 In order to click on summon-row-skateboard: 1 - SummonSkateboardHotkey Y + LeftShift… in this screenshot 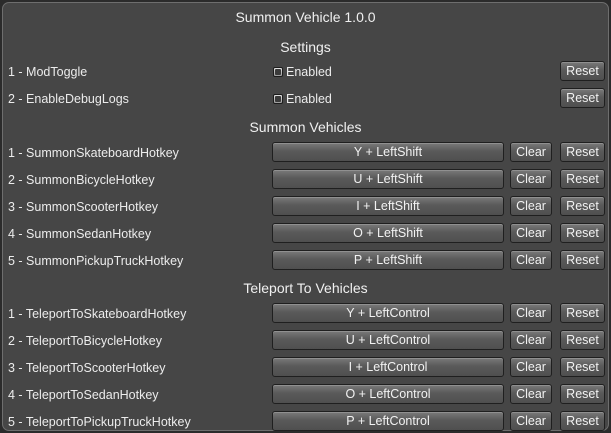, I will do `click(305, 154)`.